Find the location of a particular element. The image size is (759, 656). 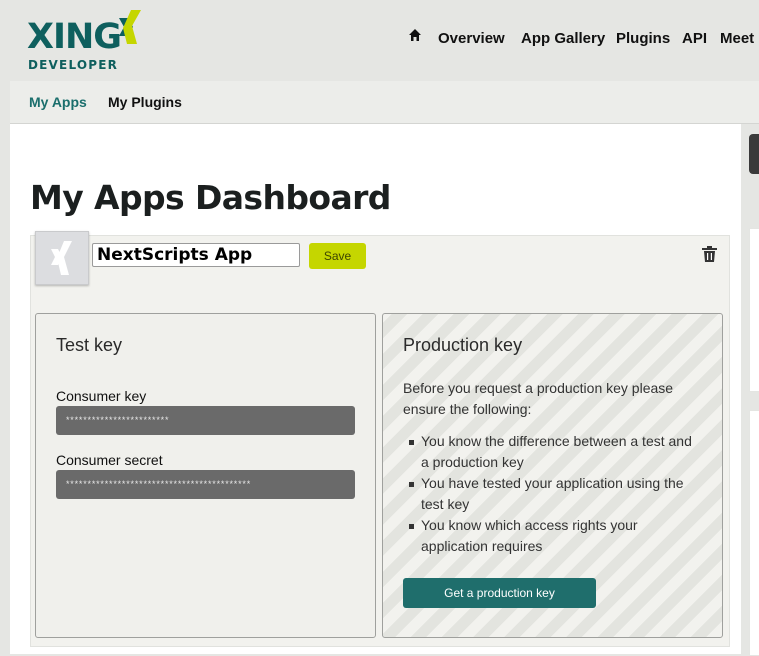

nav-plugins: Plugins is located at coordinates (643, 39).